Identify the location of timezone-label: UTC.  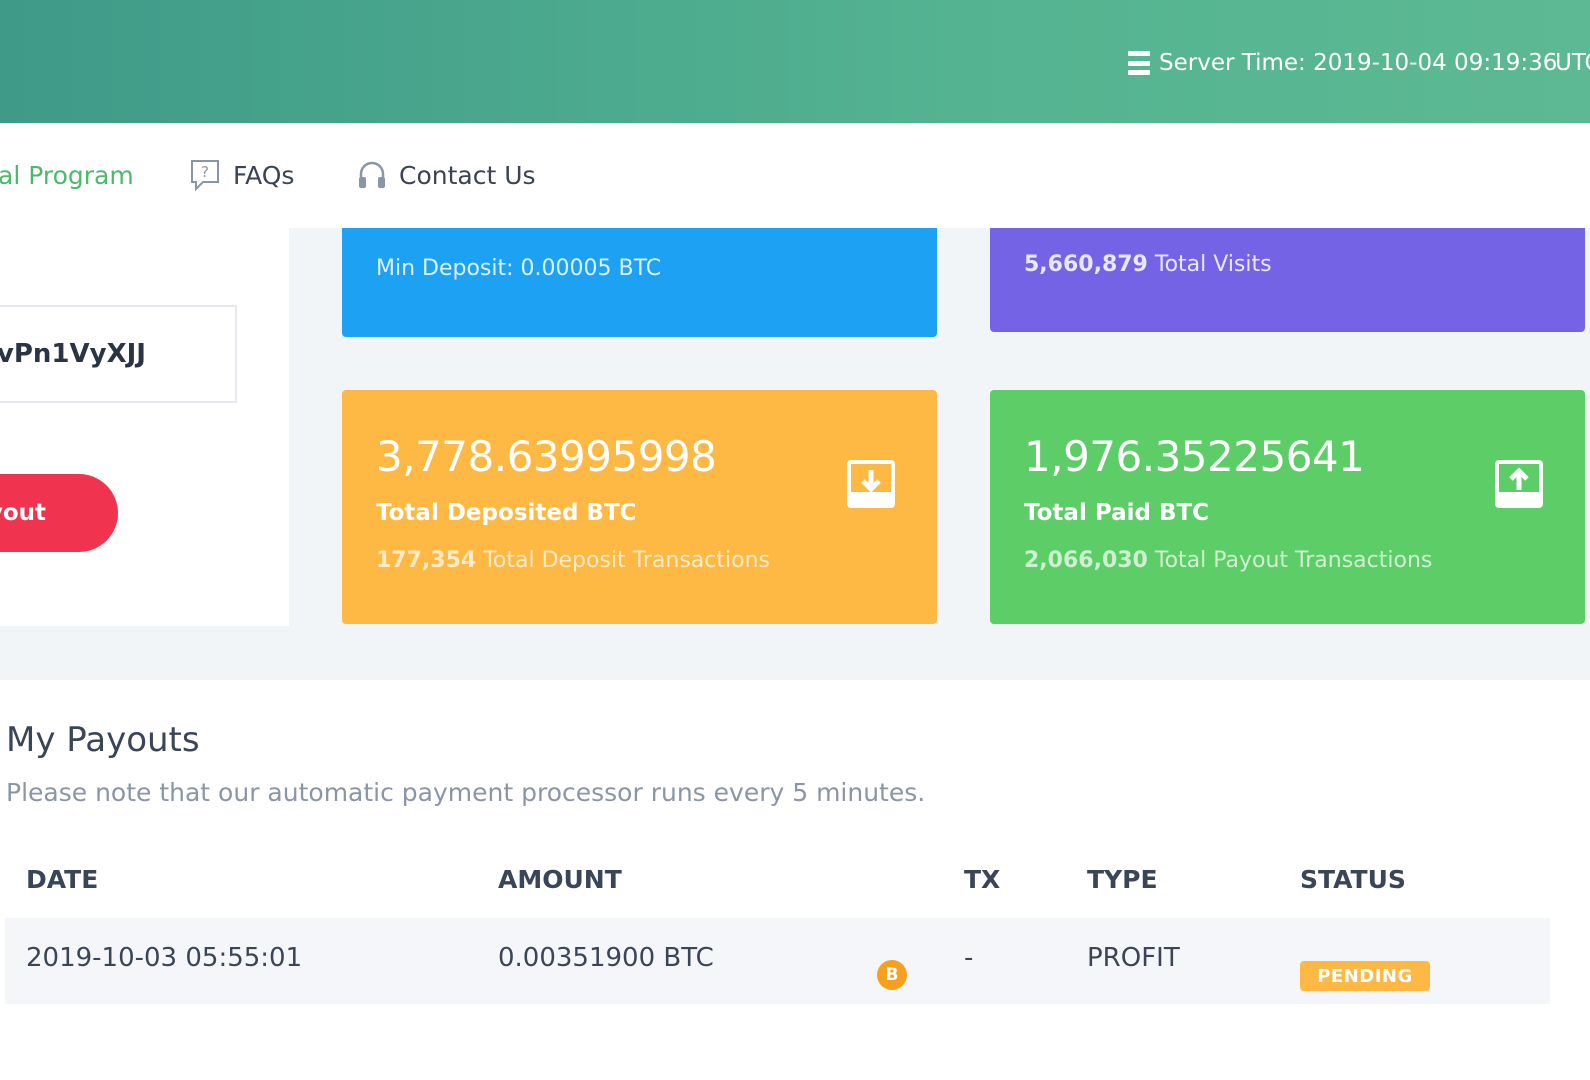
(1572, 63).